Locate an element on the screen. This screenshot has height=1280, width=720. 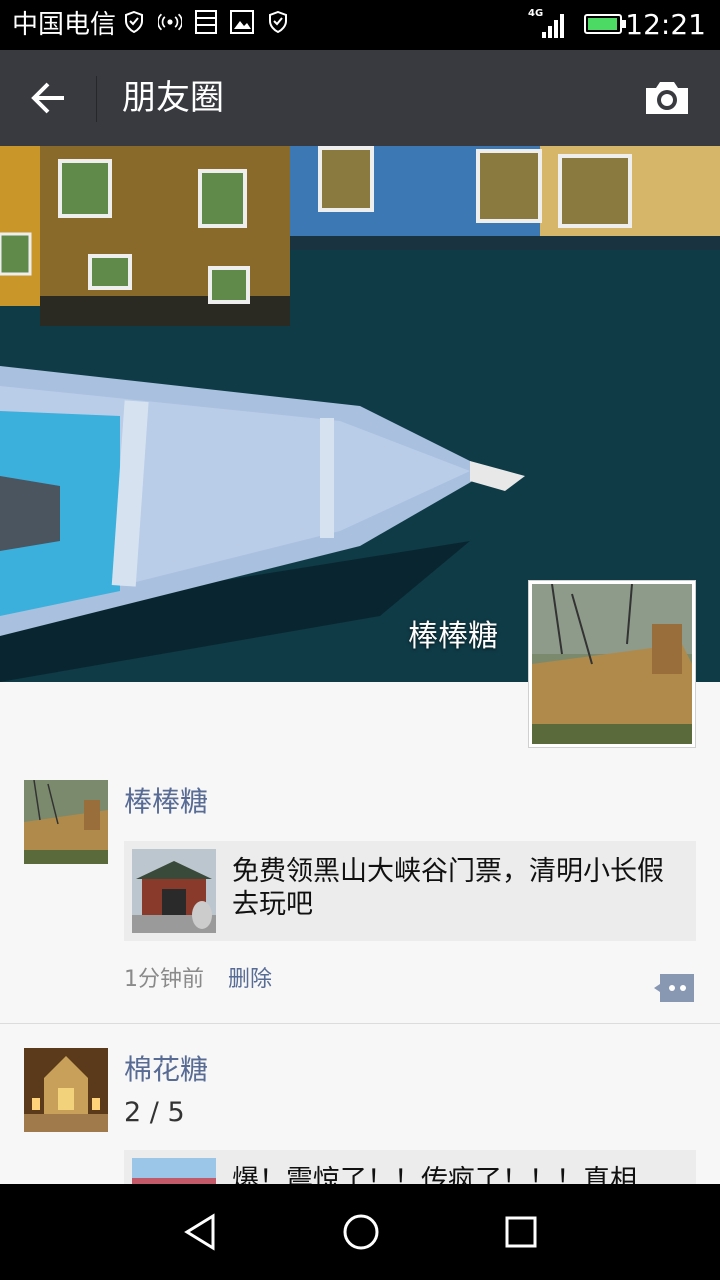
page-title: 朋友圈 is located at coordinates (173, 98).